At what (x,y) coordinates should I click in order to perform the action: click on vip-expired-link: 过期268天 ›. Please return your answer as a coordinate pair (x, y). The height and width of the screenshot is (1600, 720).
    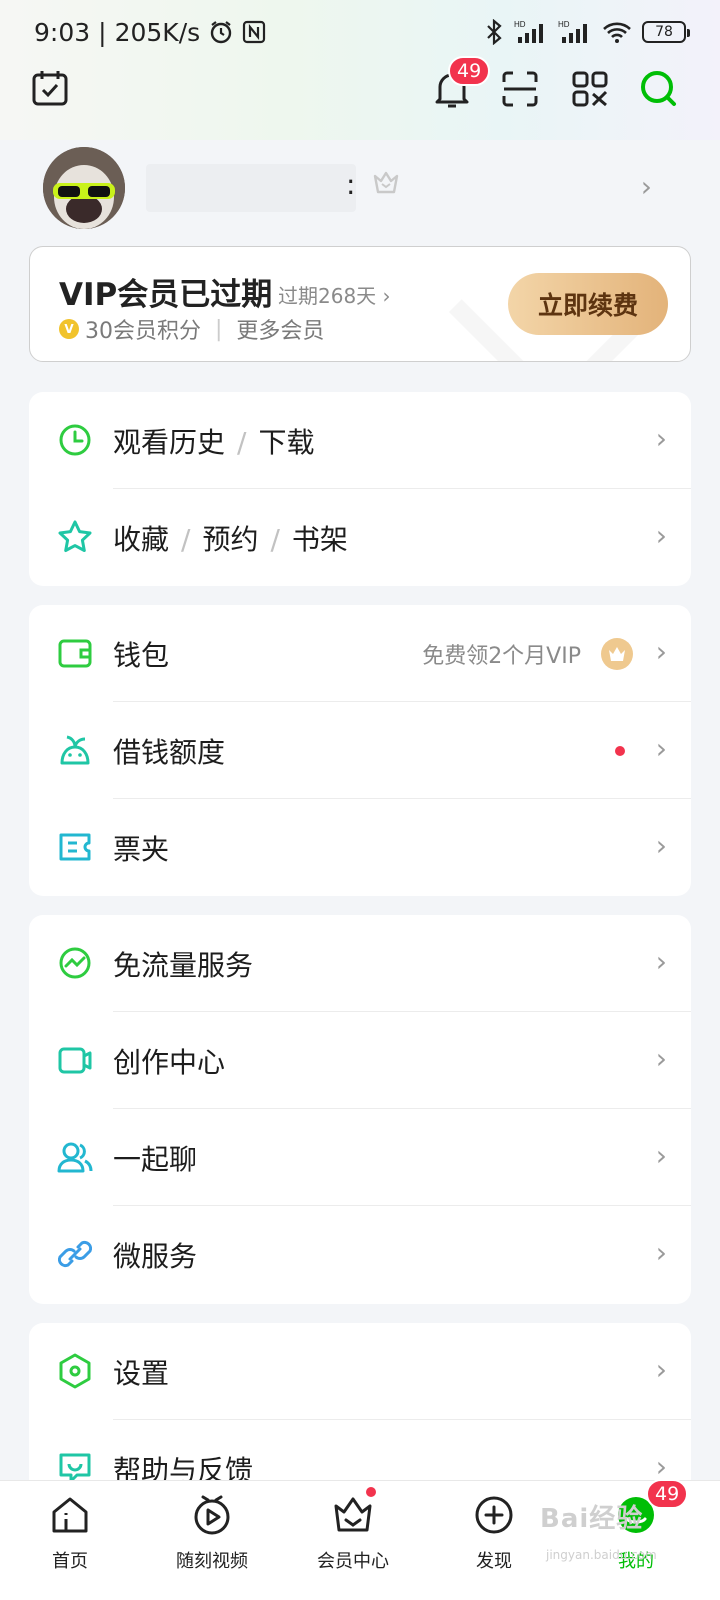
    Looking at the image, I should click on (334, 294).